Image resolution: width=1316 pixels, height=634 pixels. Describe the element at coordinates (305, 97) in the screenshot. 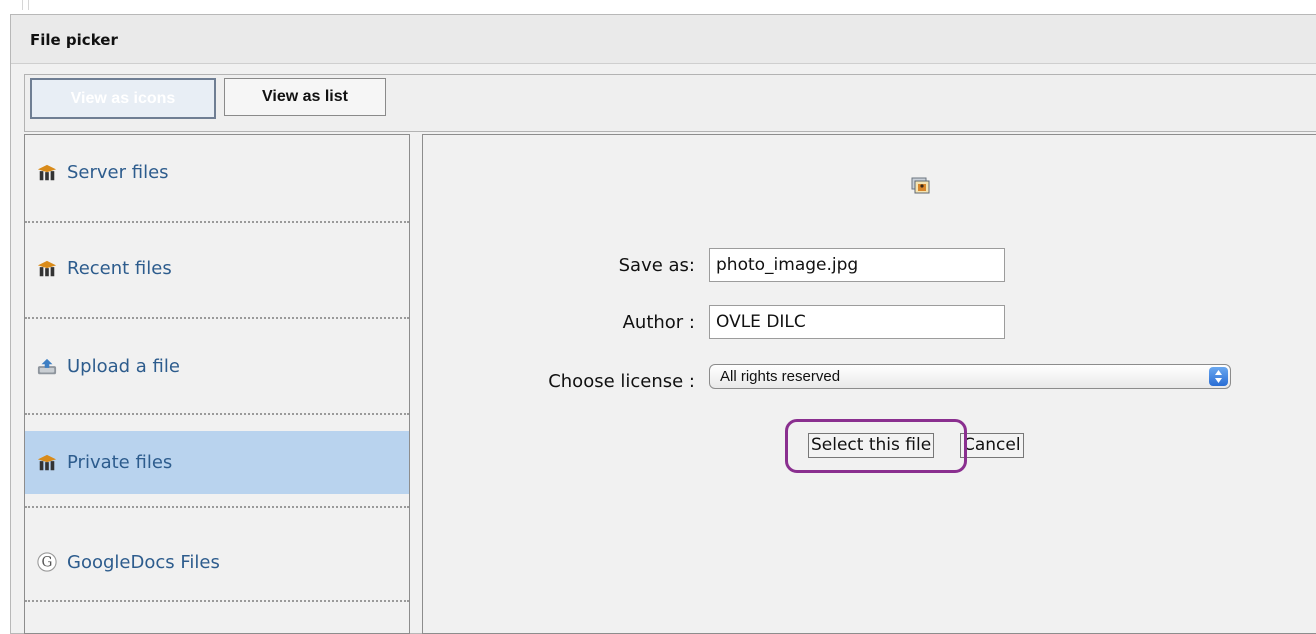

I see `view-as-list-button: View as list` at that location.